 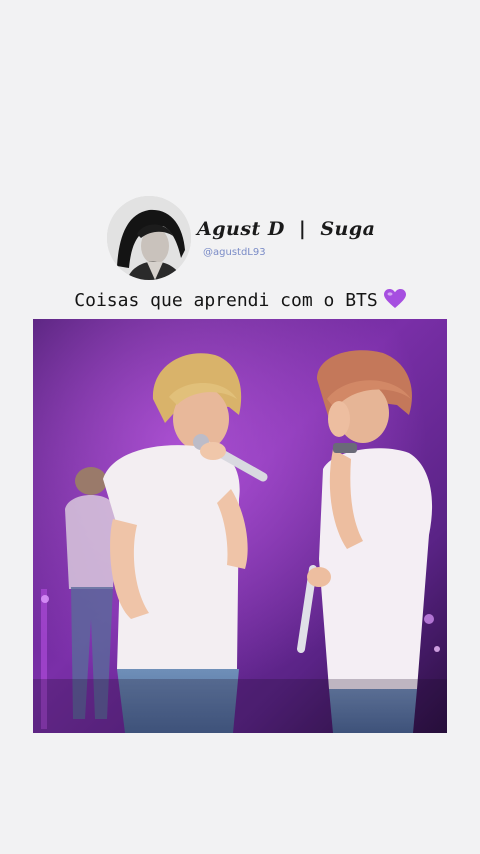 What do you see at coordinates (348, 229) in the screenshot?
I see `alias-name: Suga` at bounding box center [348, 229].